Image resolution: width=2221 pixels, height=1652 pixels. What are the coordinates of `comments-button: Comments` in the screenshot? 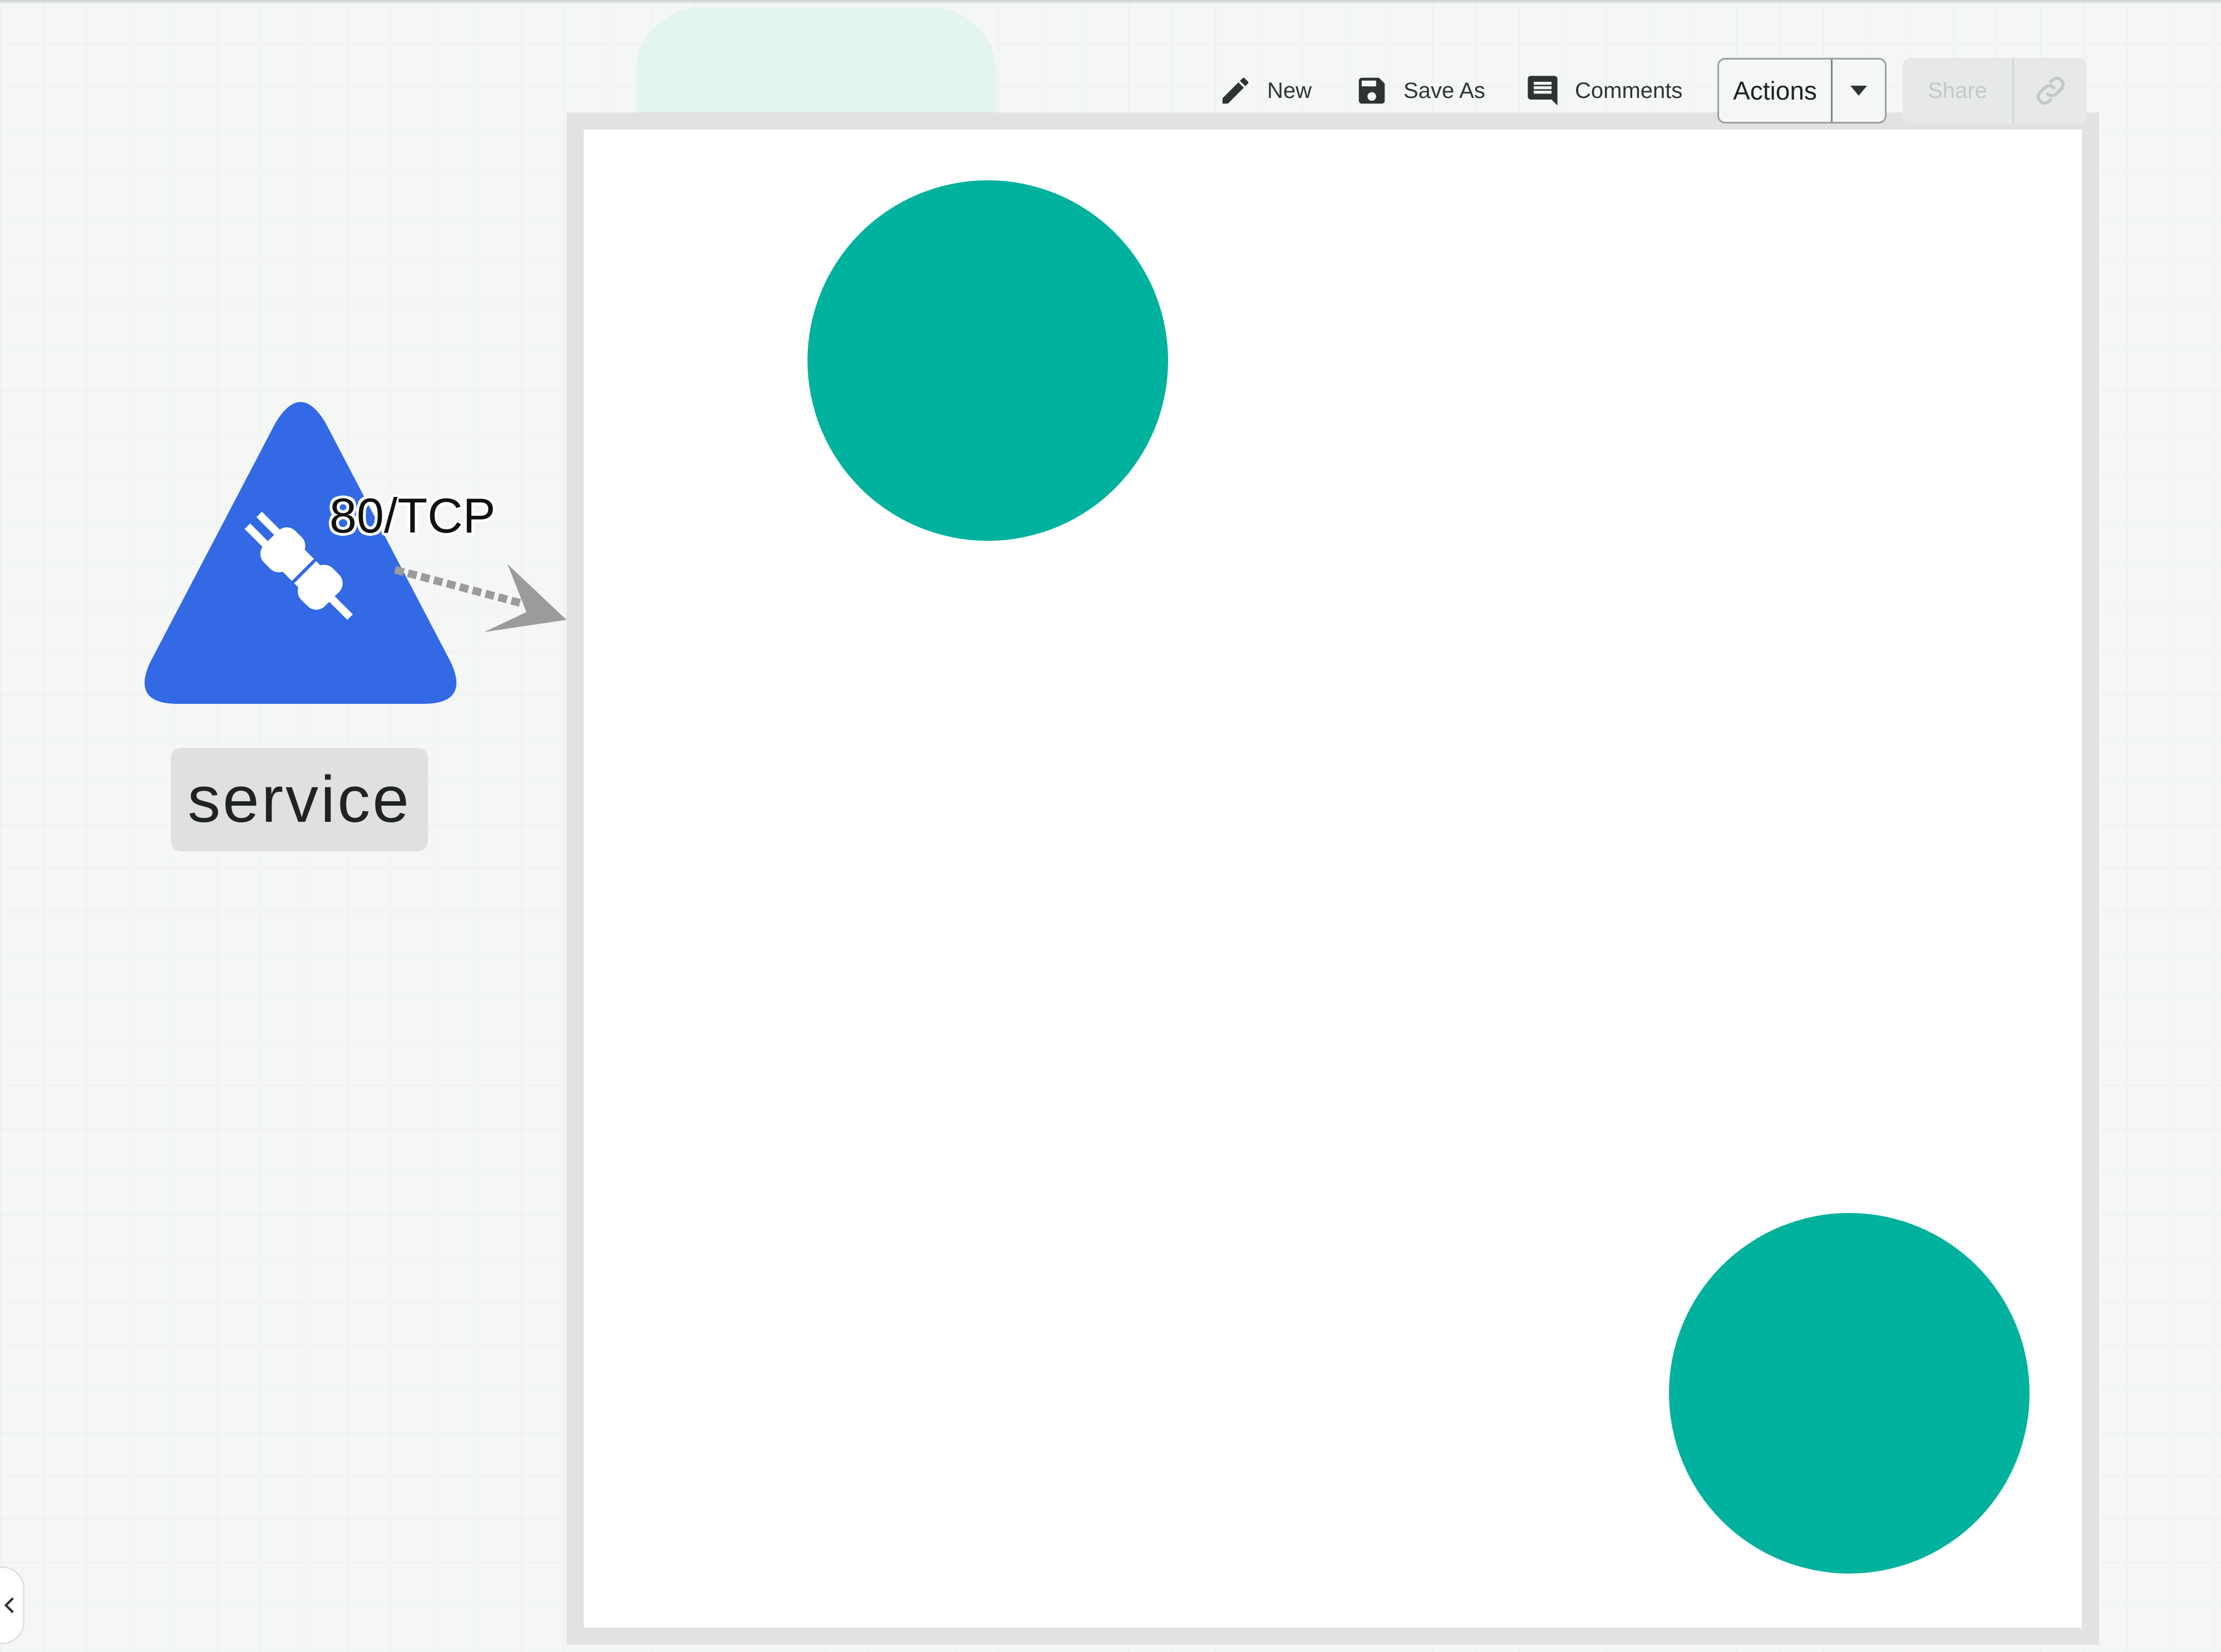 It's located at (1603, 91).